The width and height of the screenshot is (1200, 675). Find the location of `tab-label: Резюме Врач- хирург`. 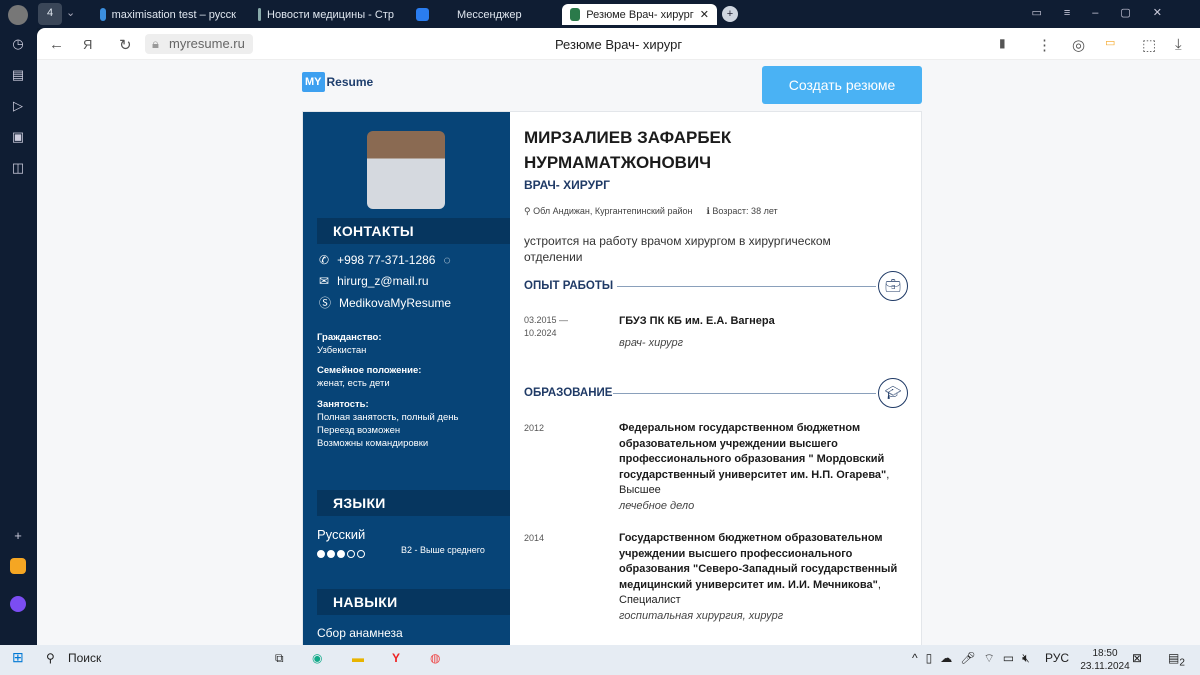

tab-label: Резюме Врач- хирург is located at coordinates (640, 14).